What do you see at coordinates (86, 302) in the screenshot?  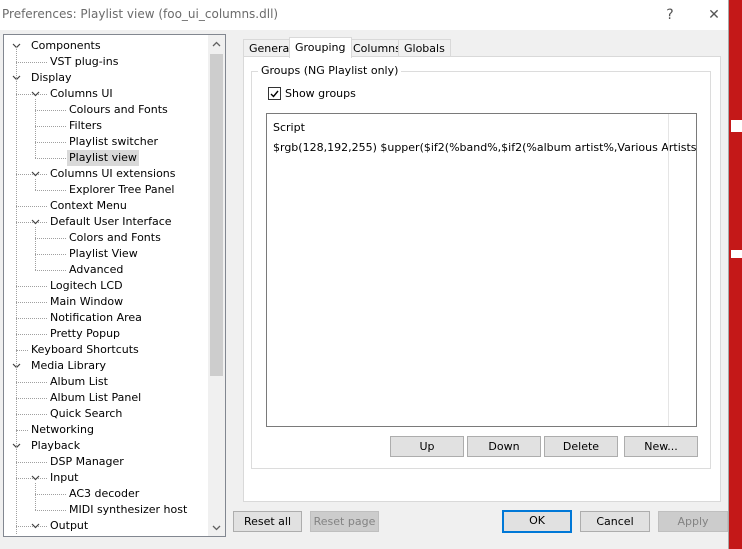 I see `tree-item: Main Window` at bounding box center [86, 302].